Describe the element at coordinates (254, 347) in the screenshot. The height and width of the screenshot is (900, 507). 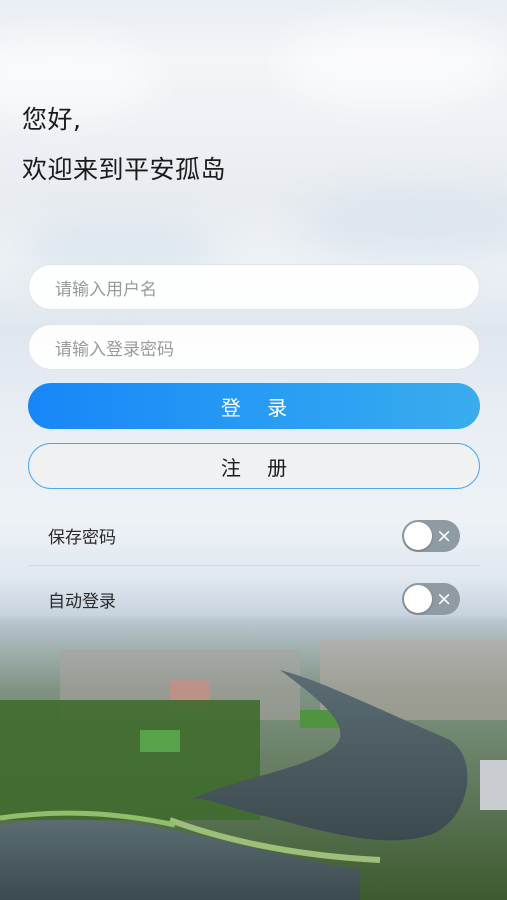
I see `password-input: 请输入登录密码` at that location.